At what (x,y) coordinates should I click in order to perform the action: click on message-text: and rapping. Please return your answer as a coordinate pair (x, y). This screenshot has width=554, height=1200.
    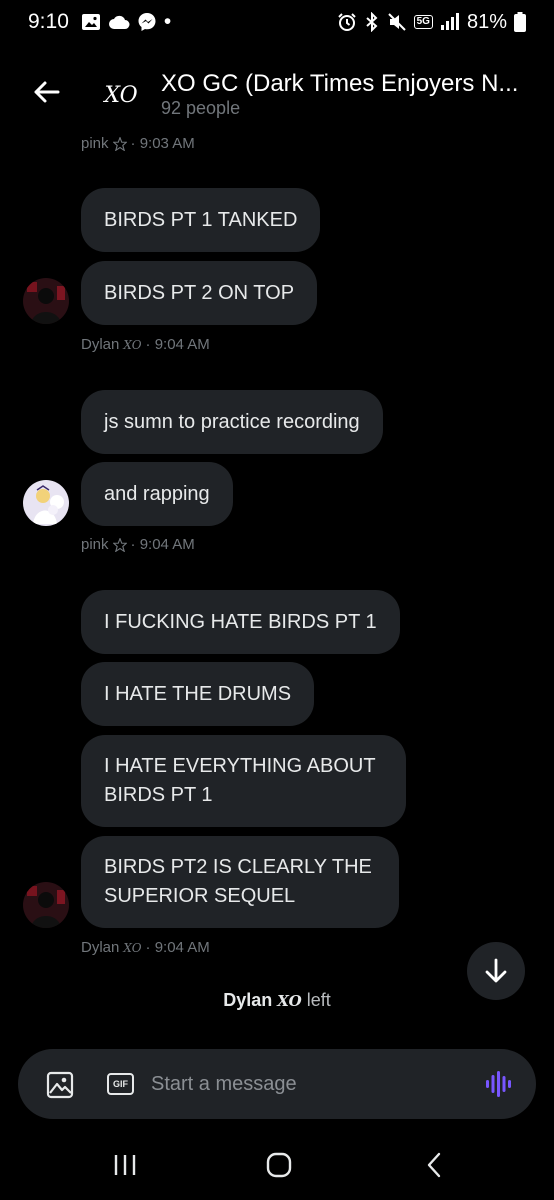
    Looking at the image, I should click on (157, 493).